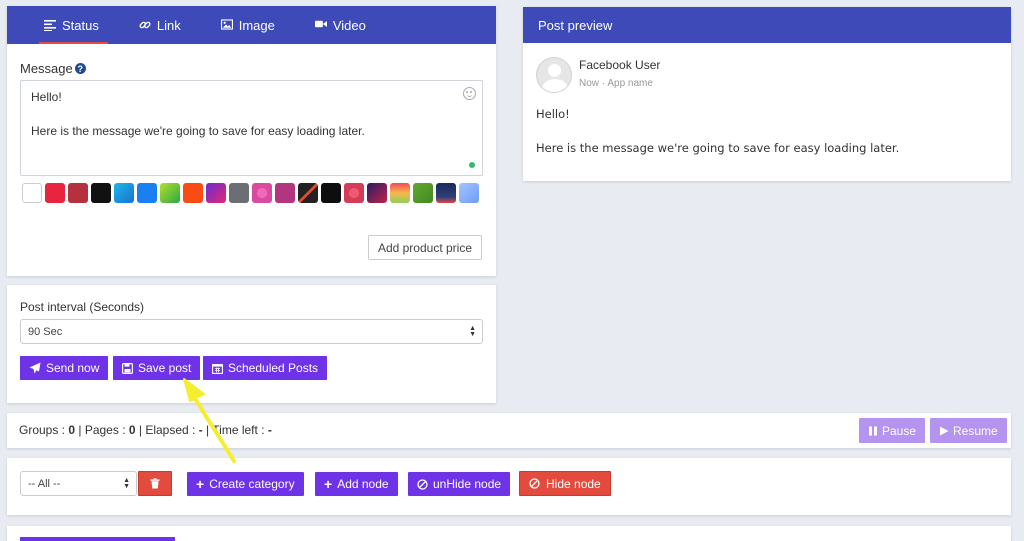 This screenshot has width=1024, height=541. I want to click on bottom-button-edge, so click(97, 539).